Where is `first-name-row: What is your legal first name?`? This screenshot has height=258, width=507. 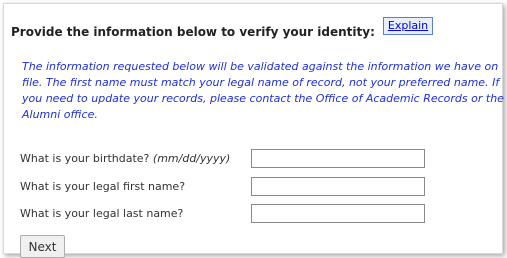
first-name-row: What is your legal first name? is located at coordinates (102, 186).